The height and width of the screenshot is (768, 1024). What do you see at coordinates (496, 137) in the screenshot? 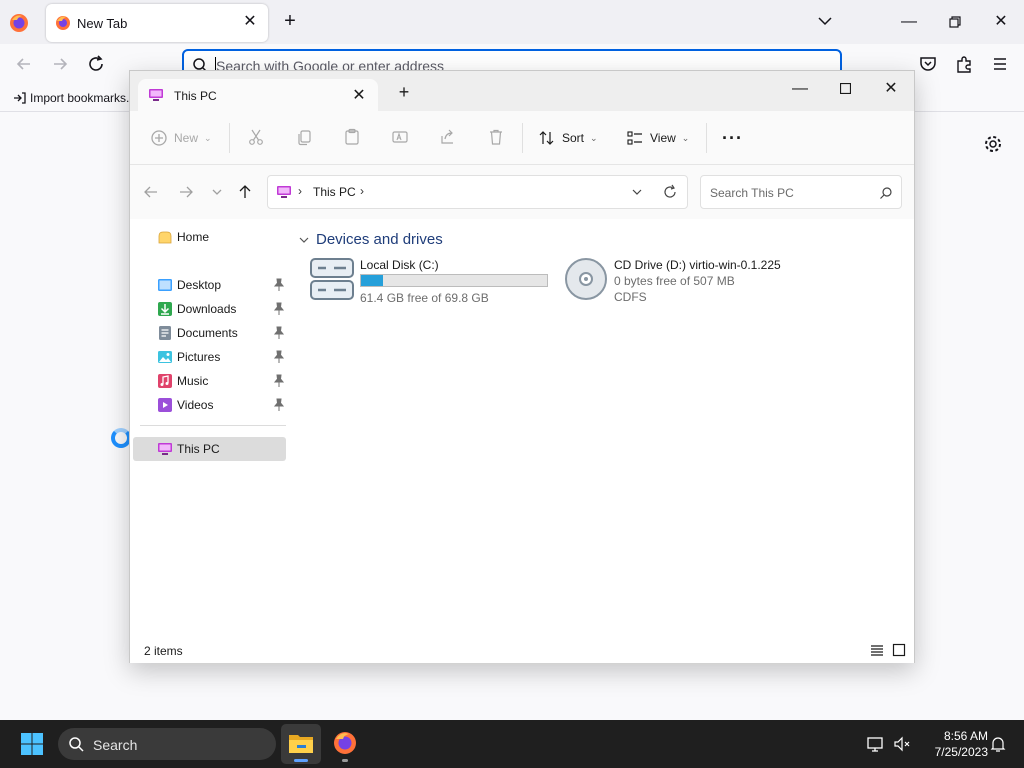
I see `delete-icon` at bounding box center [496, 137].